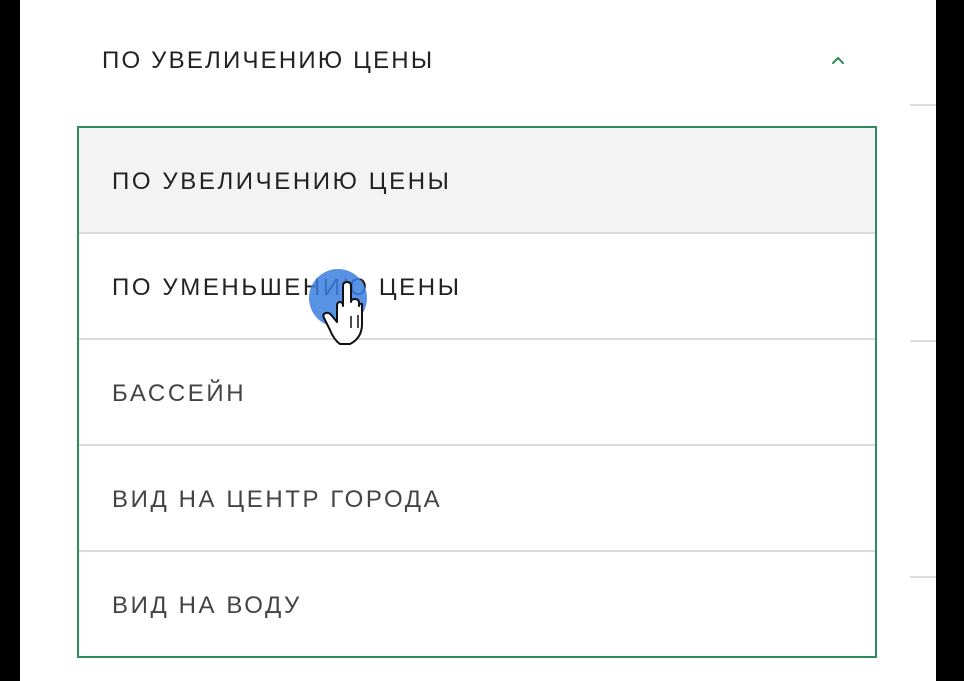 The width and height of the screenshot is (964, 681). What do you see at coordinates (277, 499) in the screenshot?
I see `option-label: ВИД НА ЦЕНТР ГОРОДА` at bounding box center [277, 499].